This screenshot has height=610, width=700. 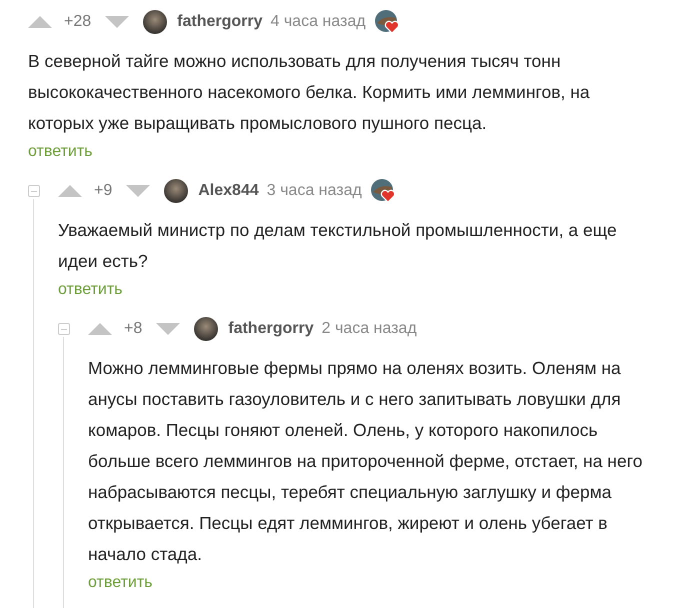 What do you see at coordinates (103, 191) in the screenshot?
I see `rating-count: +9` at bounding box center [103, 191].